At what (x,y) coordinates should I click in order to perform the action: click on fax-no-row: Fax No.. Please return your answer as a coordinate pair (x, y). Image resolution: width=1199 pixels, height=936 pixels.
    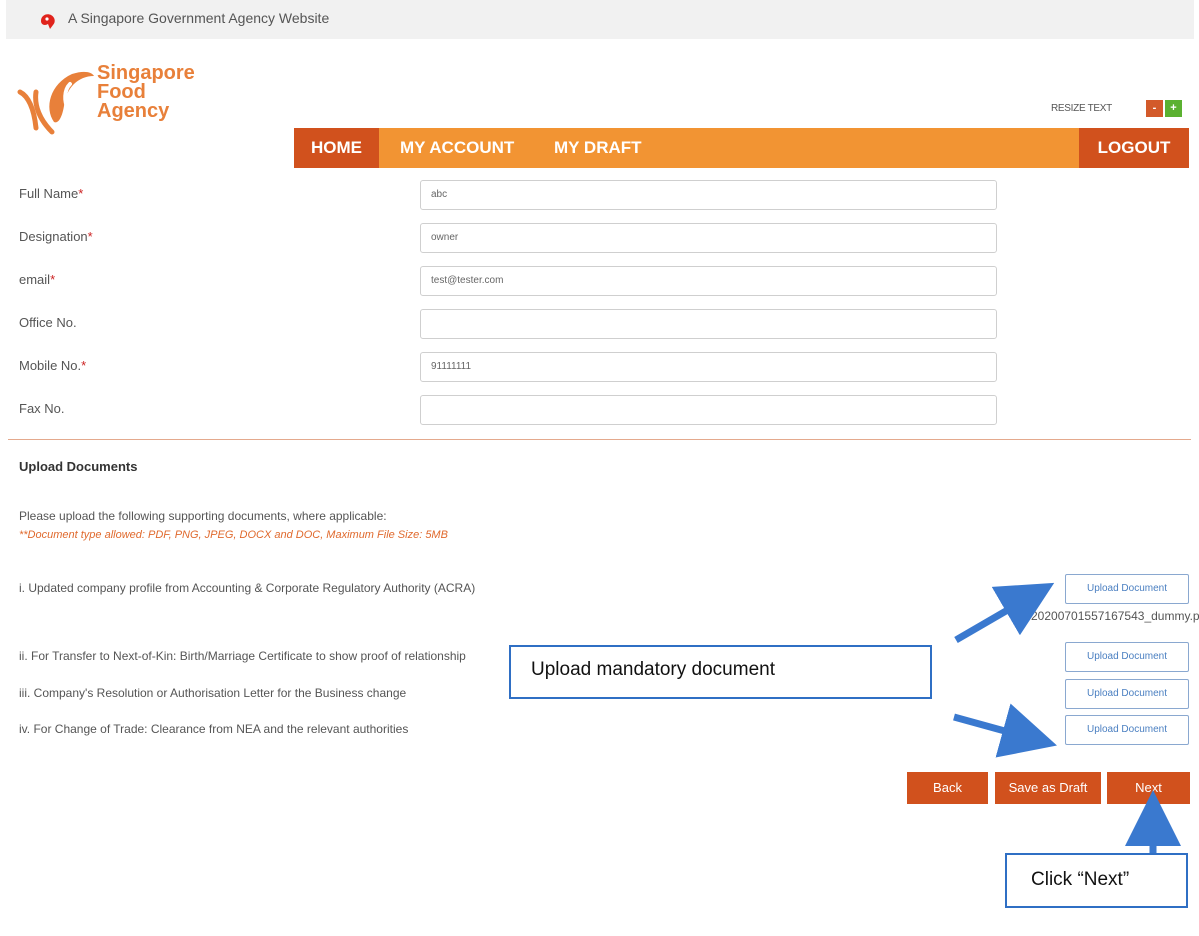
    Looking at the image, I should click on (509, 411).